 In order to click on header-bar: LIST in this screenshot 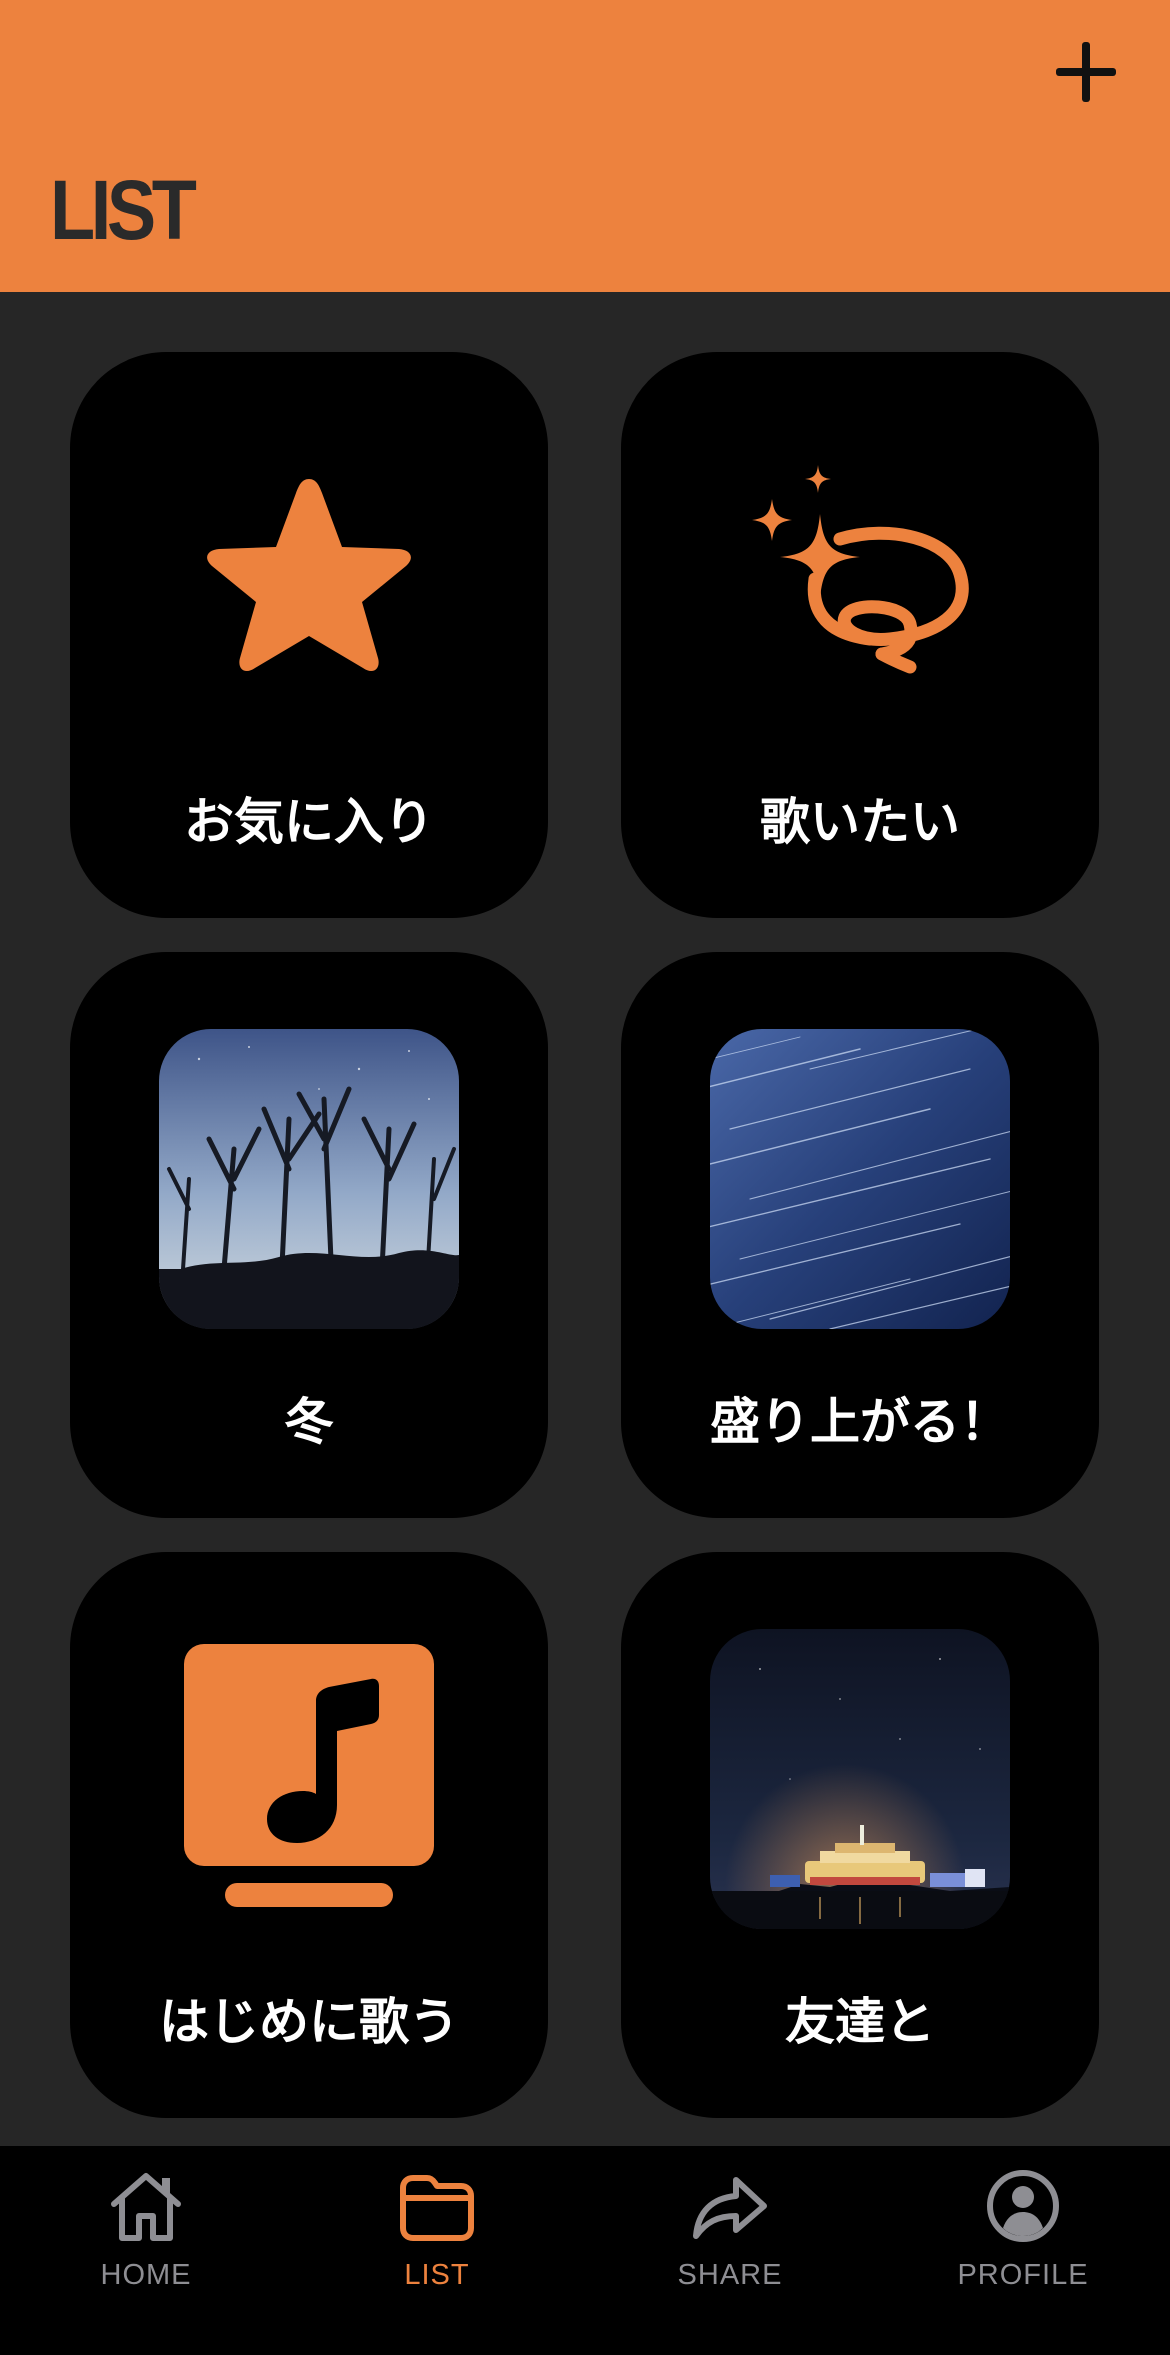, I will do `click(585, 146)`.